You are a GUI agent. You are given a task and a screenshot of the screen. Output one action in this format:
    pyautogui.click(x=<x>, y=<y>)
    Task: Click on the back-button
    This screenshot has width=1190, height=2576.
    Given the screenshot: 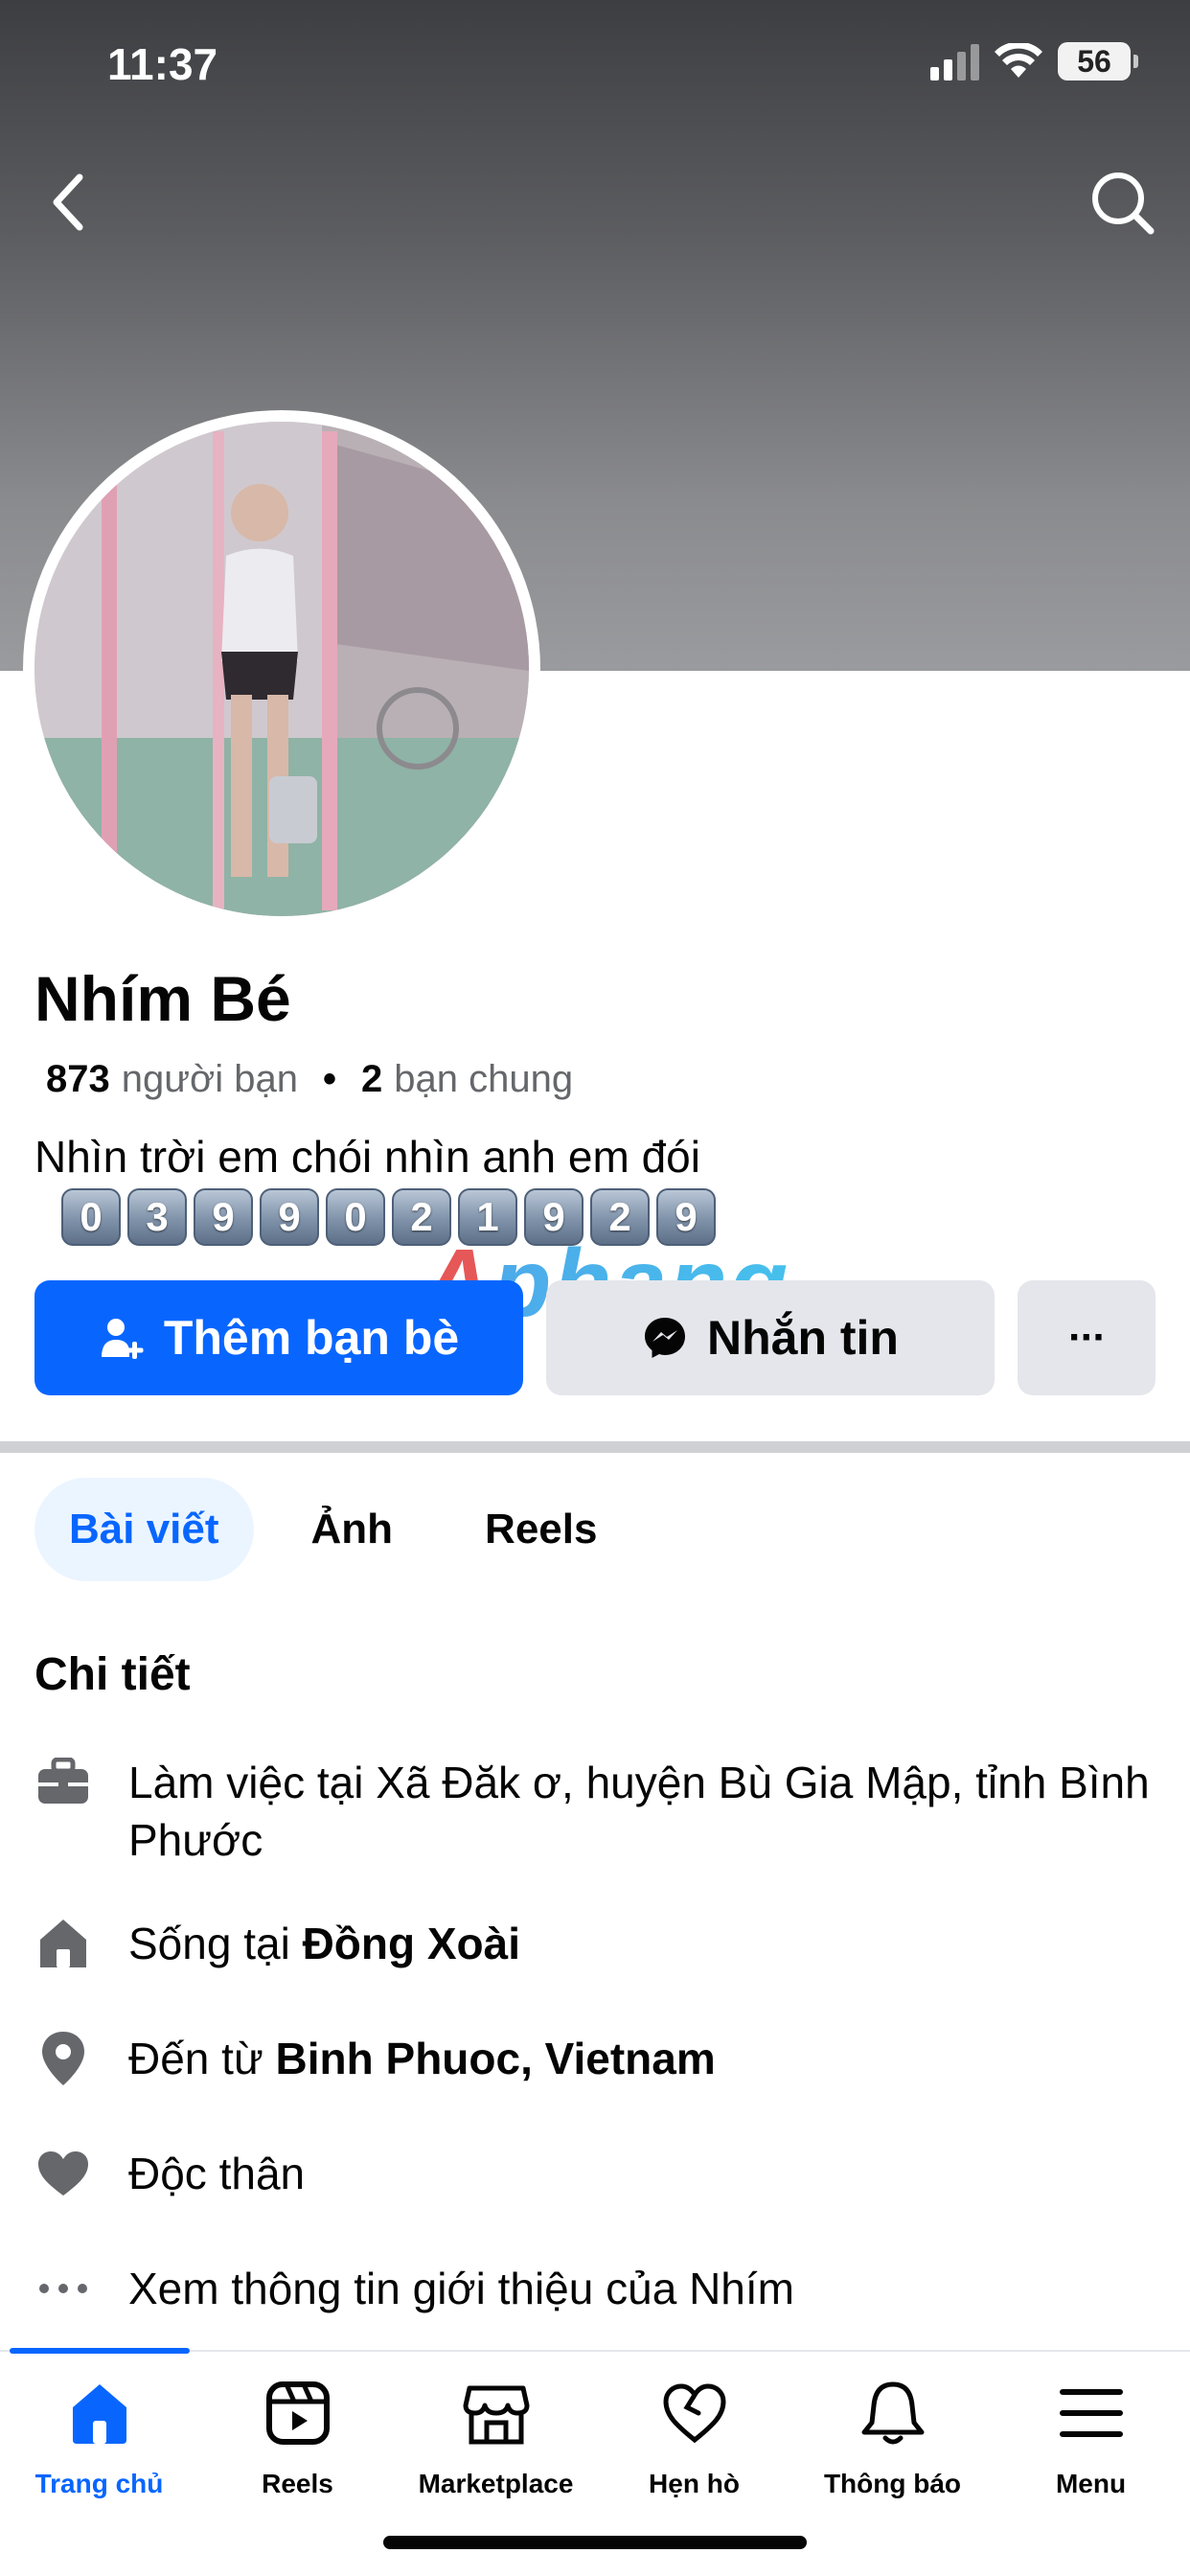 What is the action you would take?
    pyautogui.click(x=68, y=202)
    